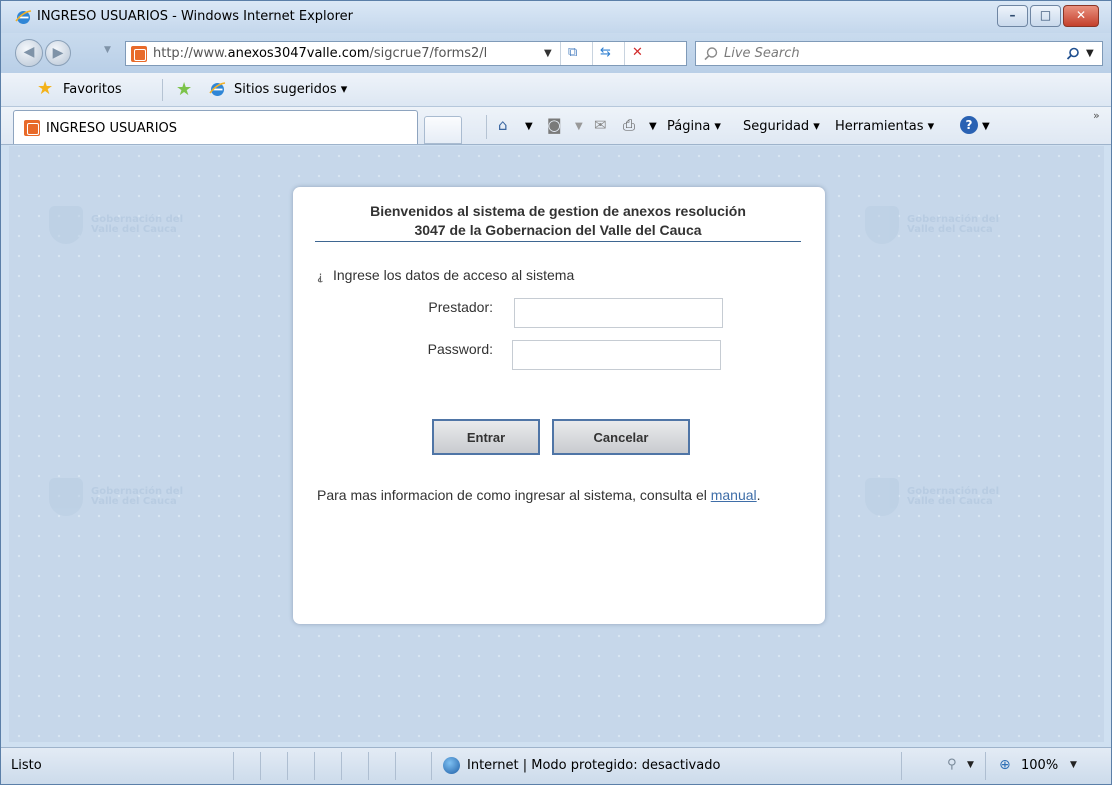 This screenshot has width=1112, height=785. I want to click on protected-mode-icon: ⚲, so click(952, 764).